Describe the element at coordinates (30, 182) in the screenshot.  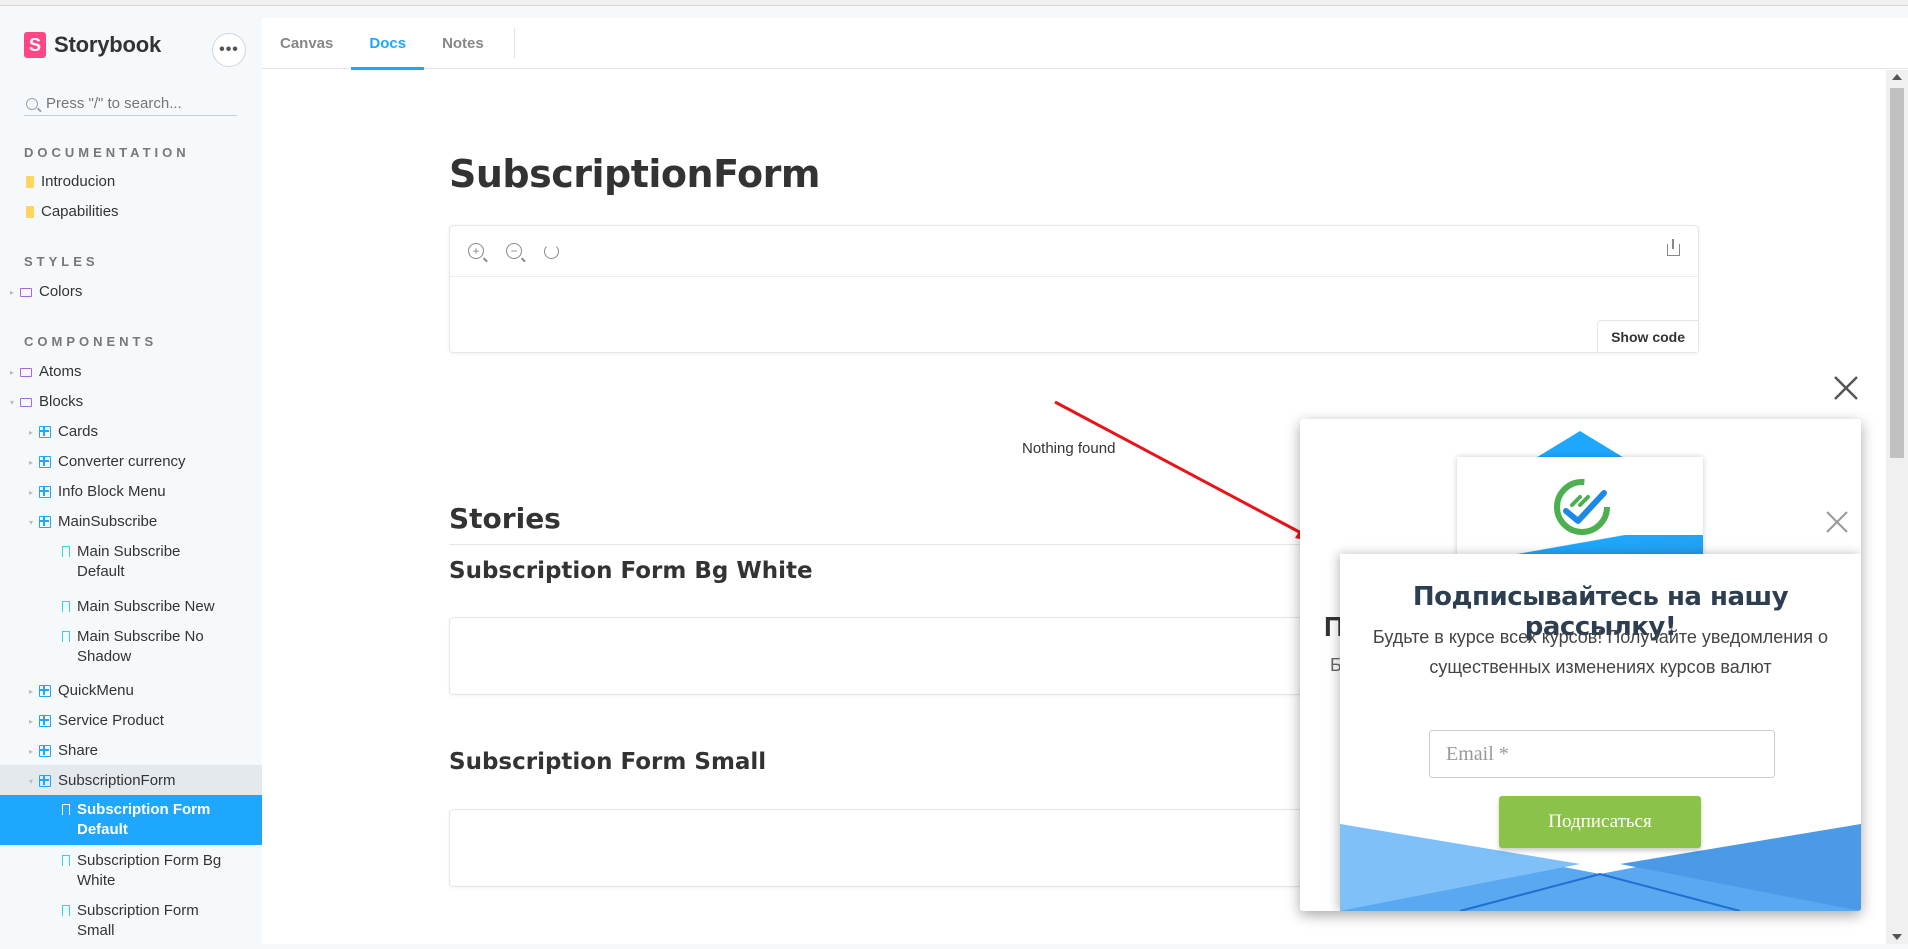
I see `document-icon` at that location.